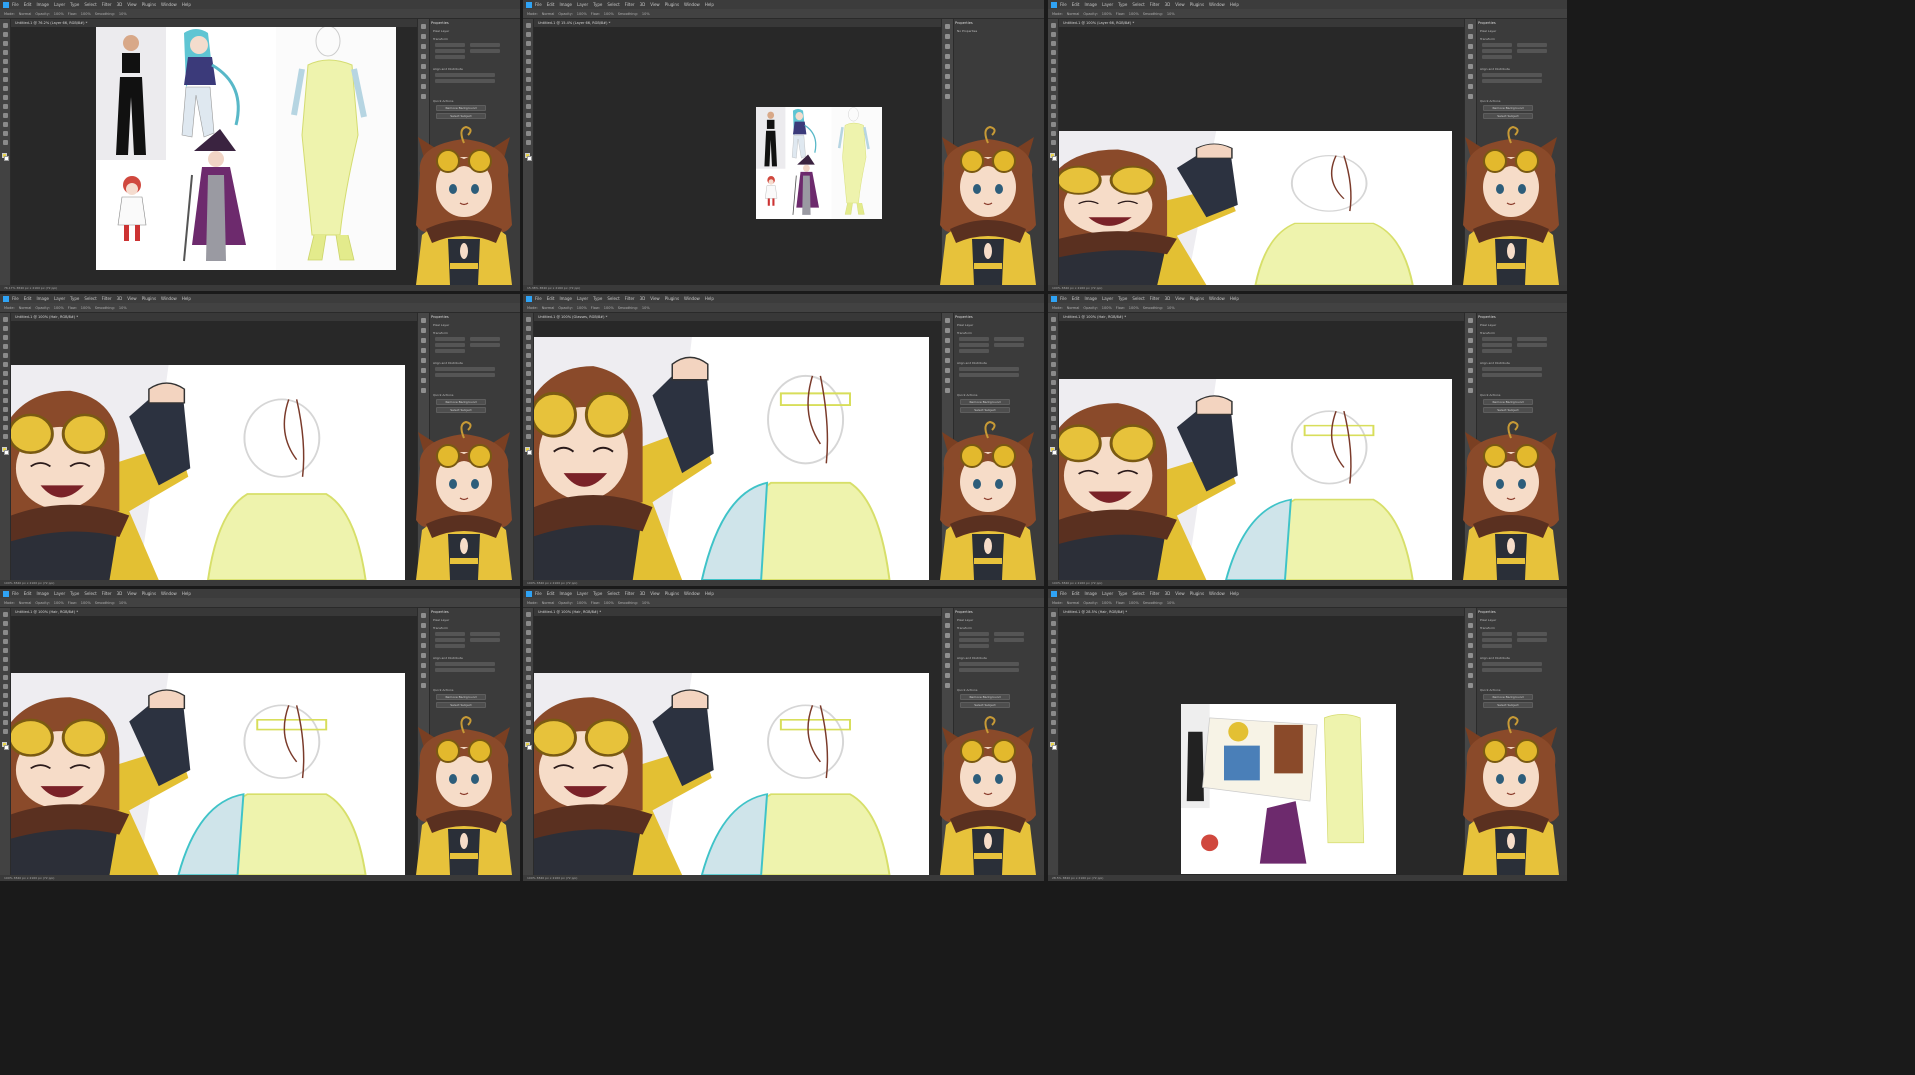  I want to click on eraser-tool-icon, so click(528, 97).